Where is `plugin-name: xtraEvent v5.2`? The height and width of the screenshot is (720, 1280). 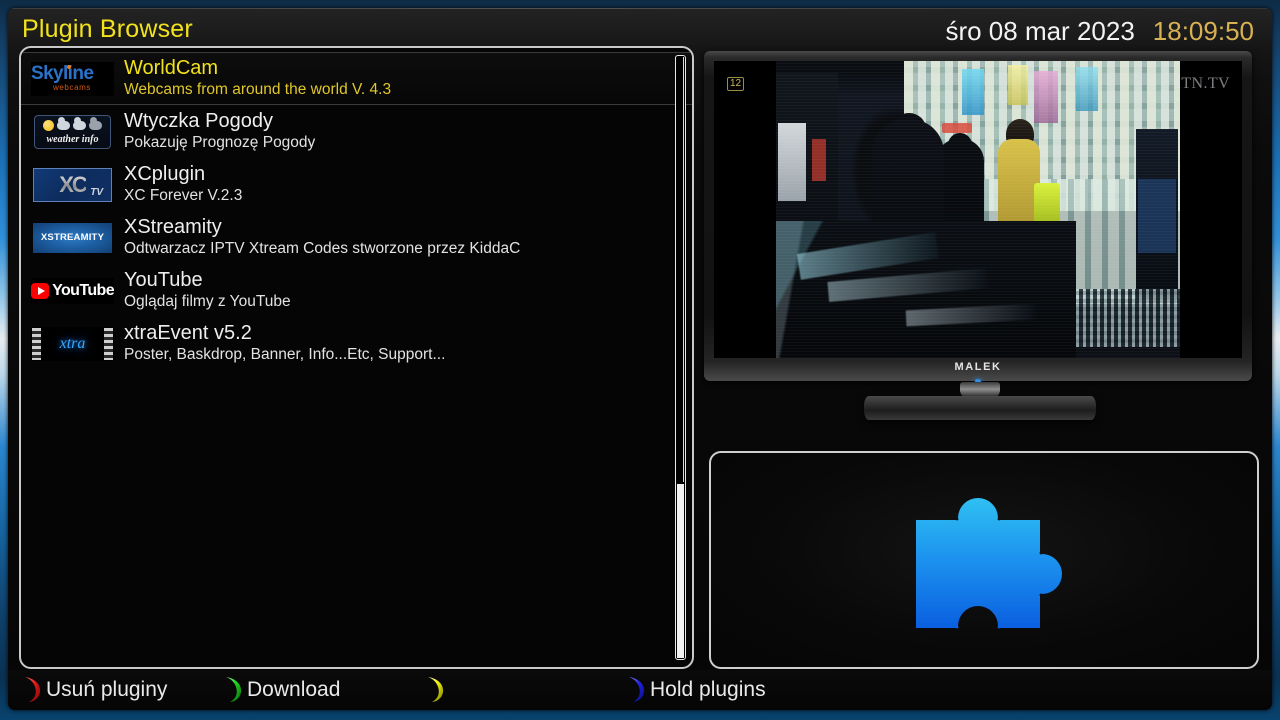 plugin-name: xtraEvent v5.2 is located at coordinates (188, 333).